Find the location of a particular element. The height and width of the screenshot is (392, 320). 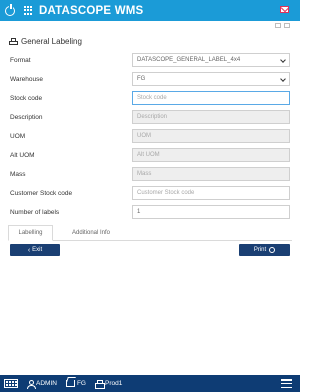

alt-uom-placeholder: Alt UOM is located at coordinates (148, 155).